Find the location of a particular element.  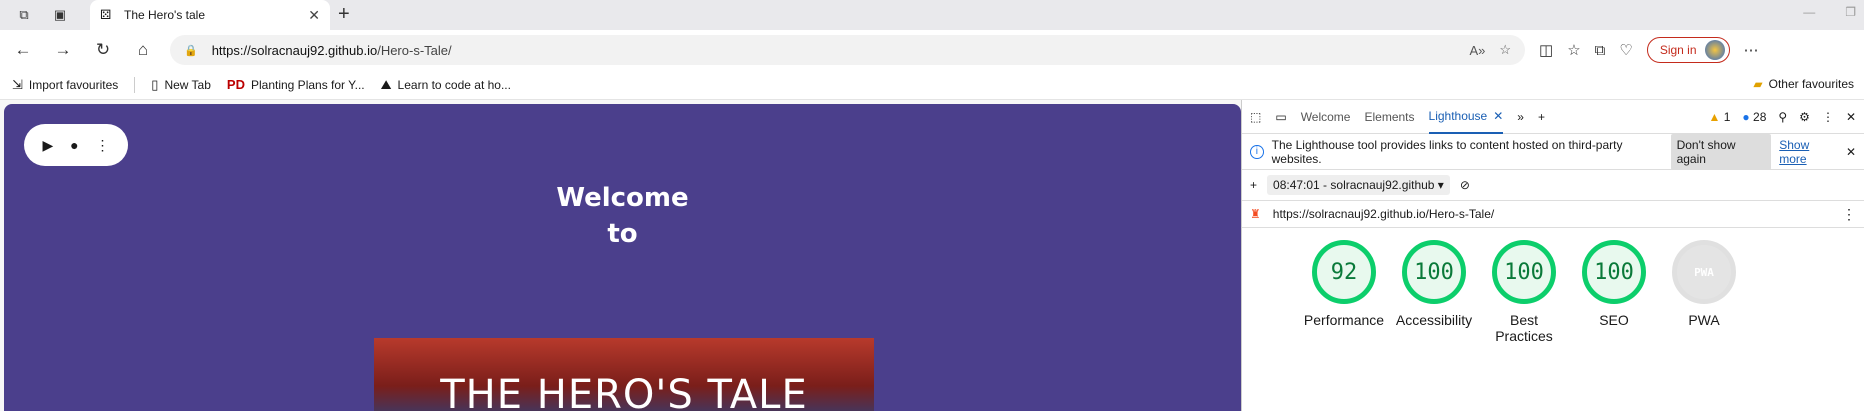

minimize-icon: — is located at coordinates (1809, 12).